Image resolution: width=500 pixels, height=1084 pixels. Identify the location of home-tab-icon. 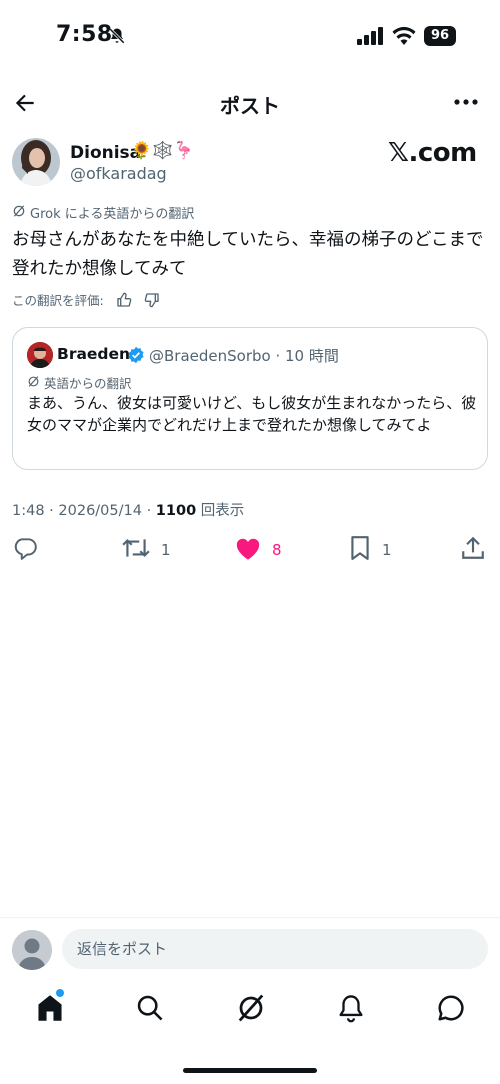
(50, 1010).